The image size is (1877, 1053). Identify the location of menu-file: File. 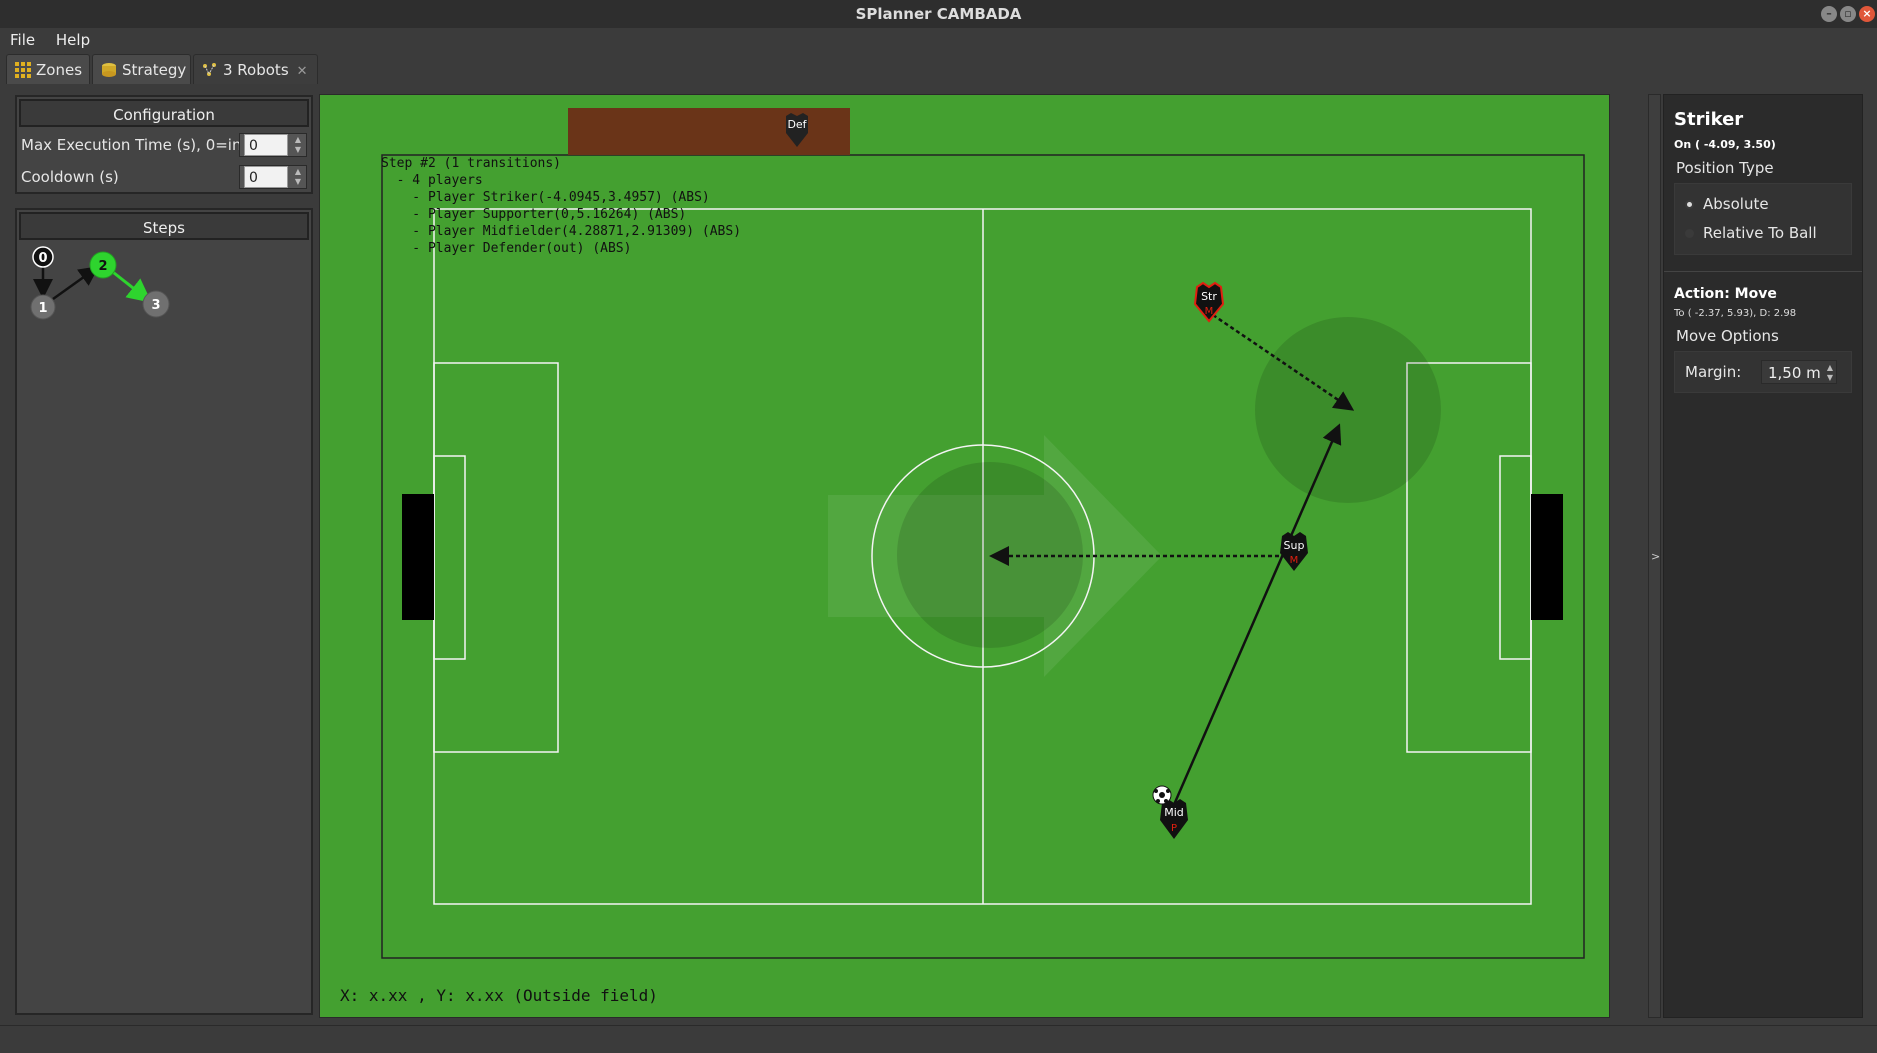
(20, 40).